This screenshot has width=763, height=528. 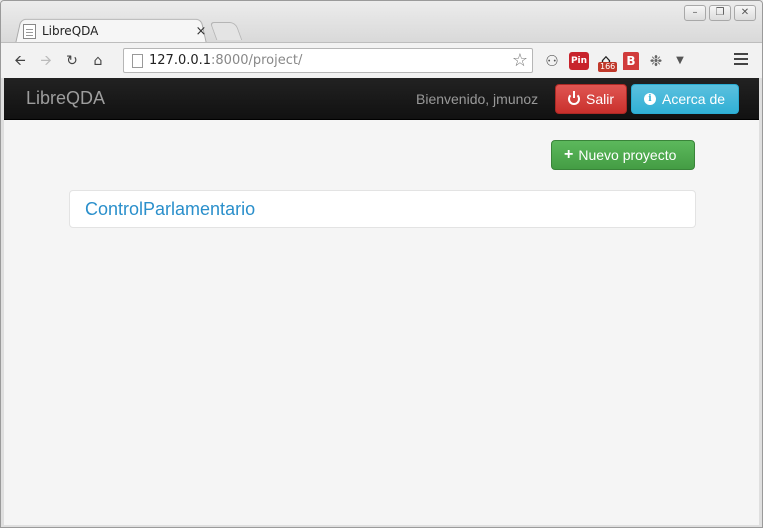 What do you see at coordinates (608, 67) in the screenshot?
I see `extension-badge: 166` at bounding box center [608, 67].